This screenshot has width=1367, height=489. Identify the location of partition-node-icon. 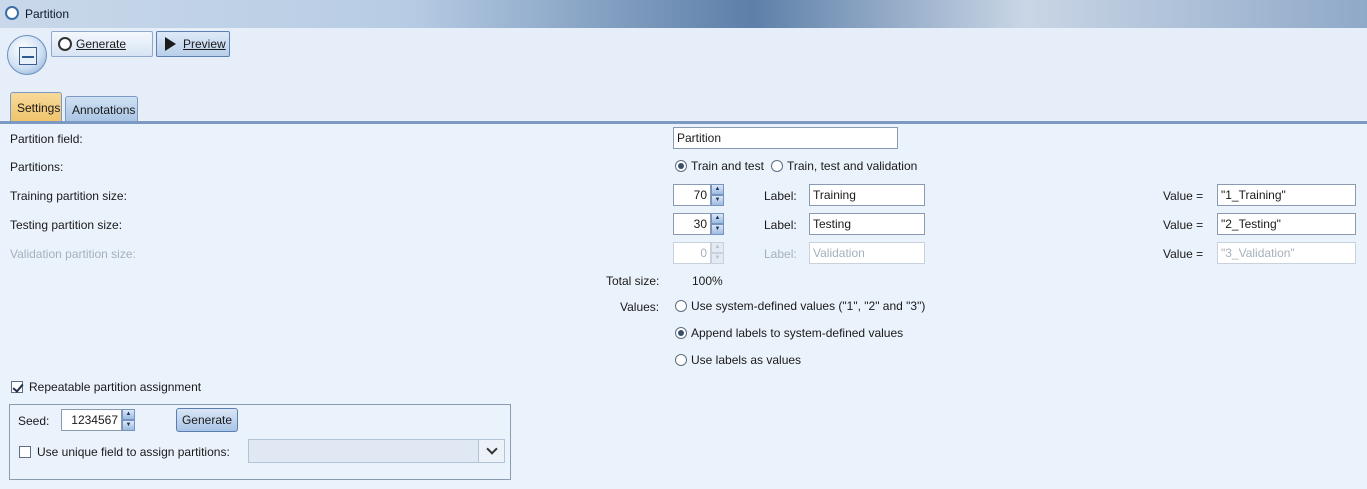
(27, 55).